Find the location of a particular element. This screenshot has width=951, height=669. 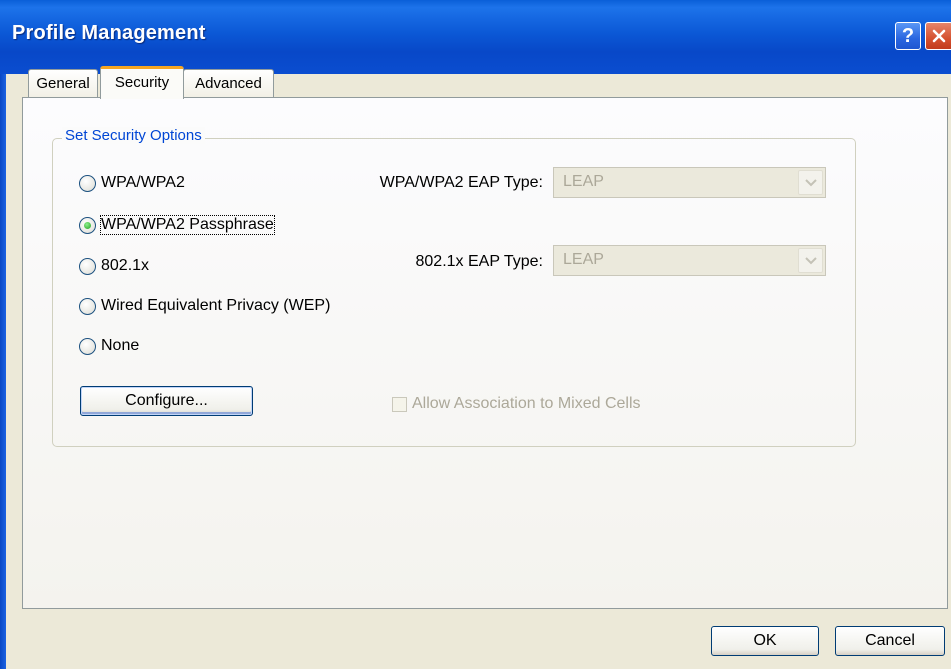

window-frame-left is located at coordinates (3, 371).